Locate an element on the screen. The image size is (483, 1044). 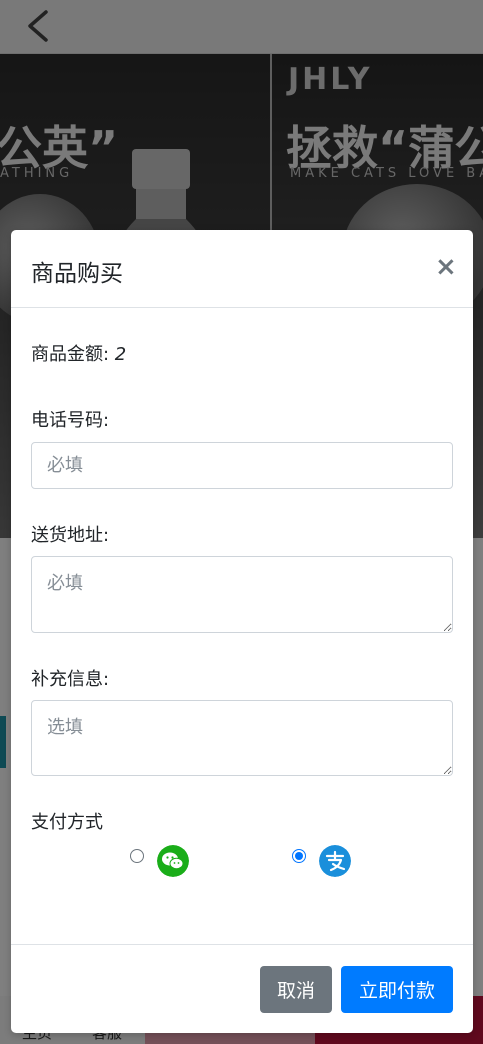
extra-info-label: 补充信息: is located at coordinates (70, 679).